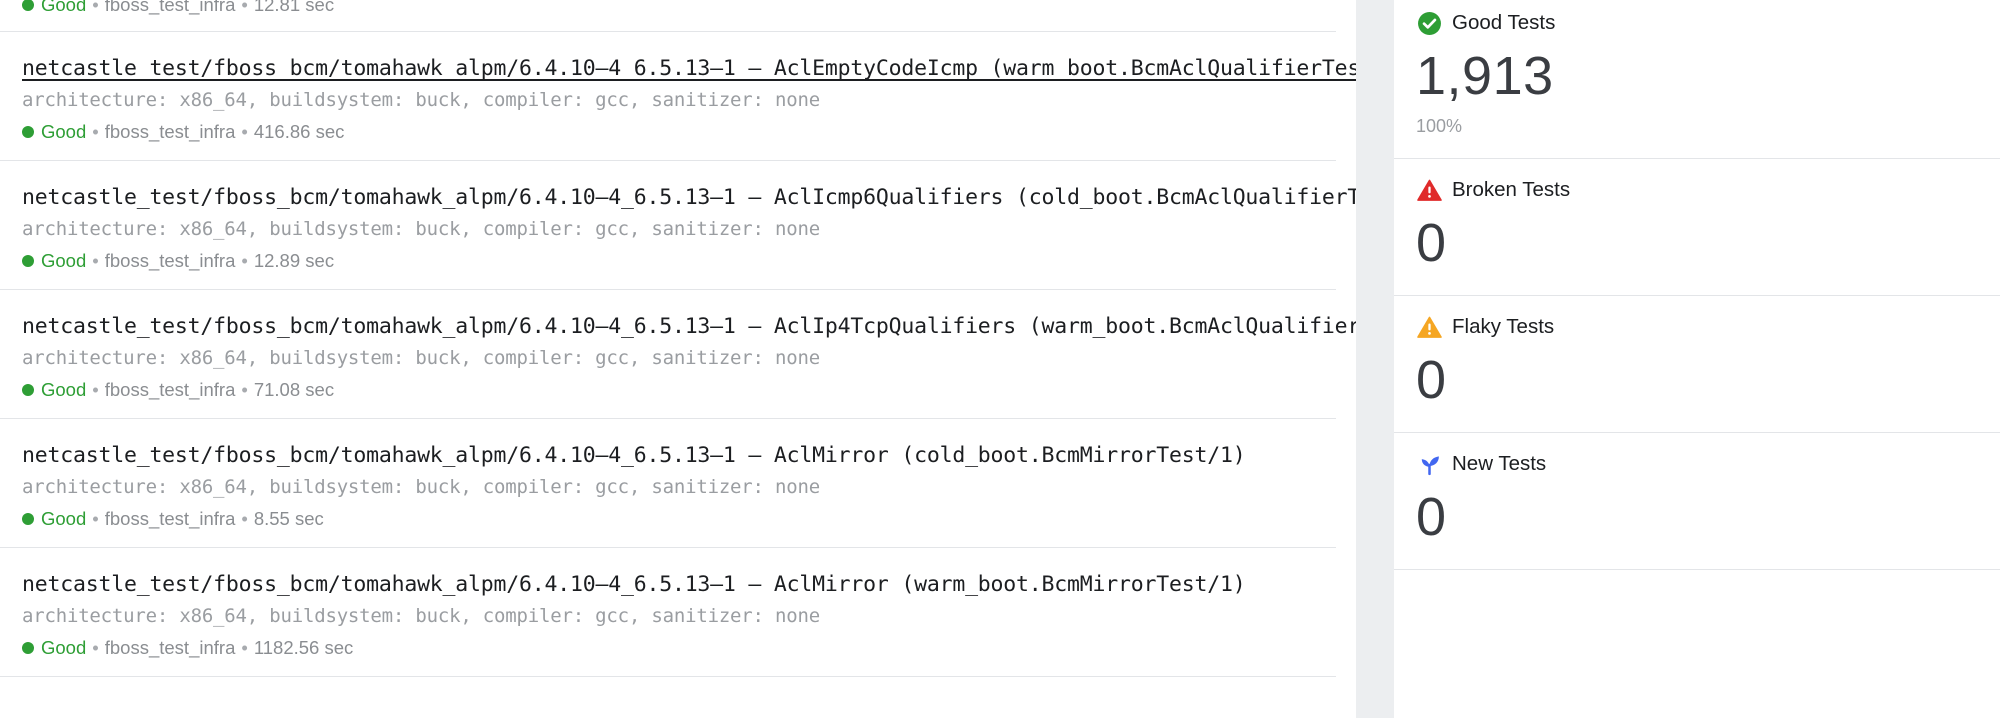 Image resolution: width=2000 pixels, height=718 pixels. I want to click on test-result-row: Good • fboss_test_infra • 12.81 sec, so click(668, 16).